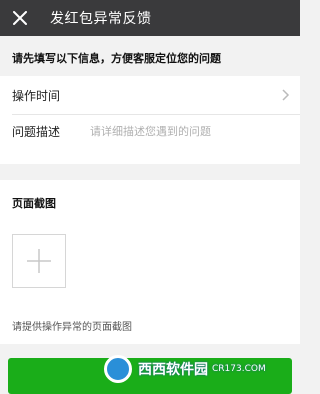 Image resolution: width=320 pixels, height=394 pixels. What do you see at coordinates (34, 203) in the screenshot?
I see `screenshot-section-title: 页面截图` at bounding box center [34, 203].